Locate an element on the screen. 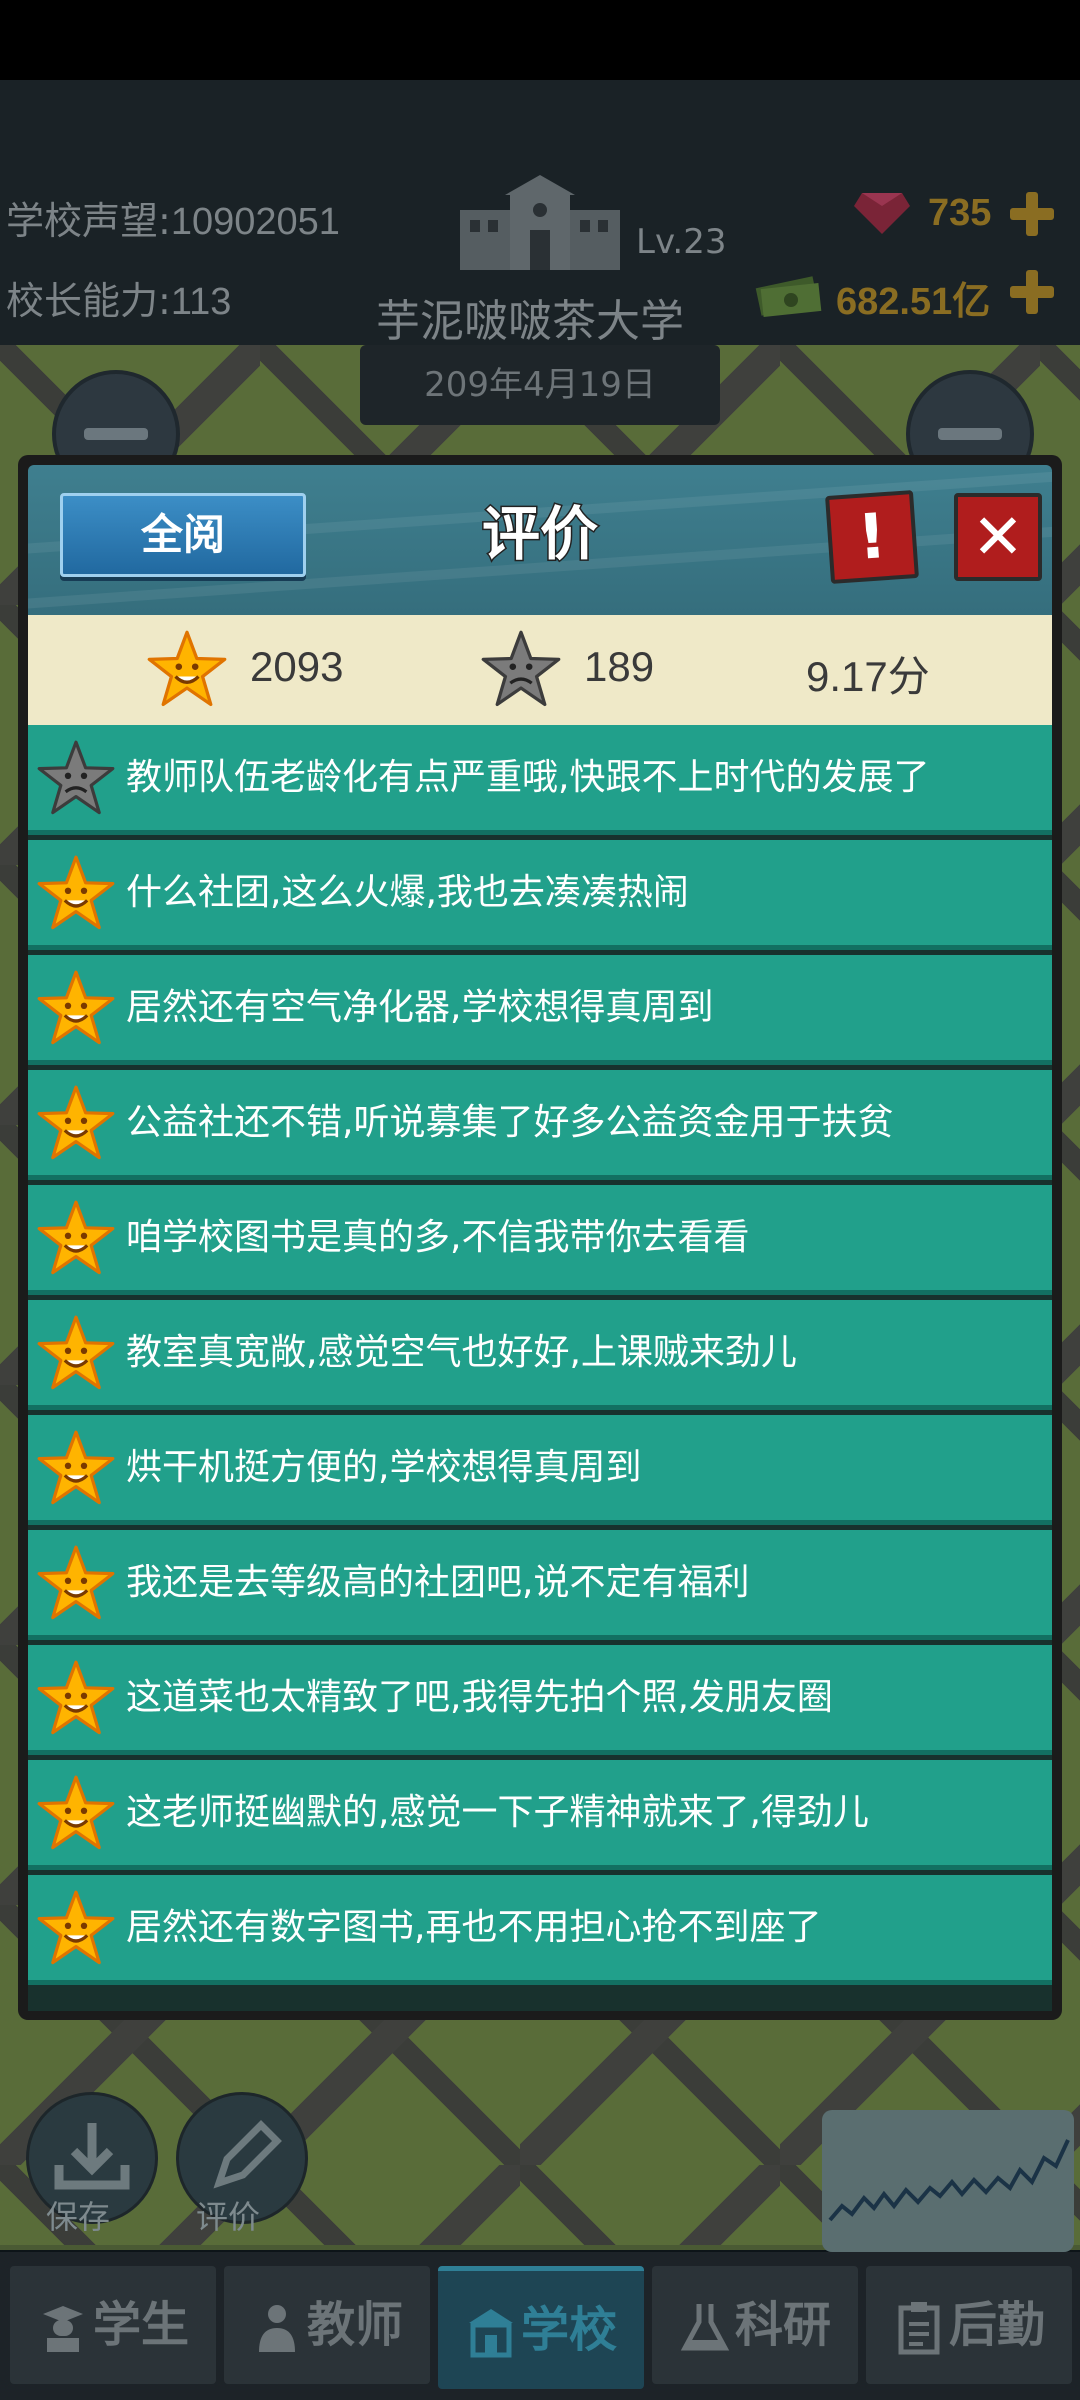 The image size is (1080, 2400). trend-line-icon is located at coordinates (949, 2180).